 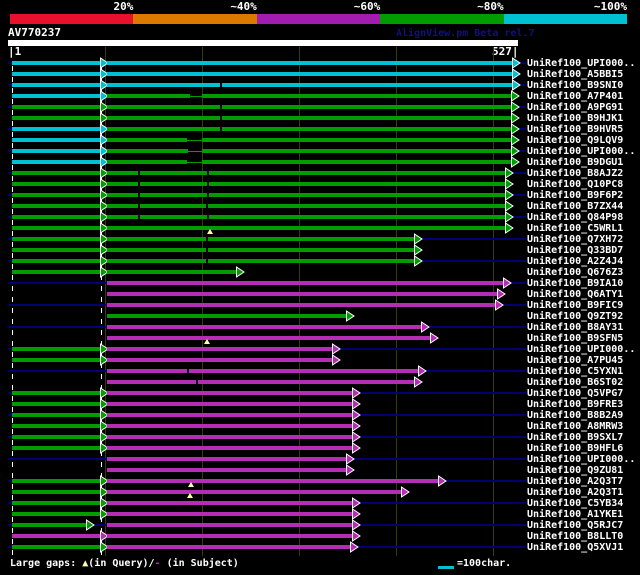 I want to click on hit-label: UniRef100_B8B2A9, so click(x=575, y=415).